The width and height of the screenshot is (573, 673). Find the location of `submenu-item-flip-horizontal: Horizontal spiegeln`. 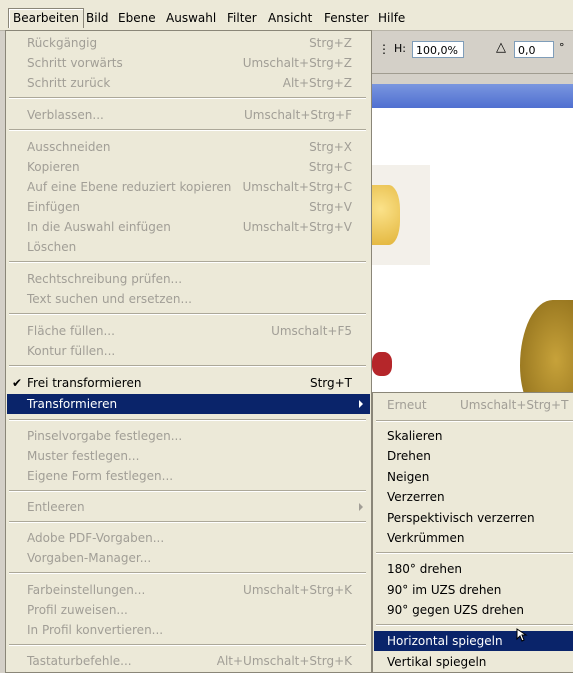

submenu-item-flip-horizontal: Horizontal spiegeln is located at coordinates (473, 641).